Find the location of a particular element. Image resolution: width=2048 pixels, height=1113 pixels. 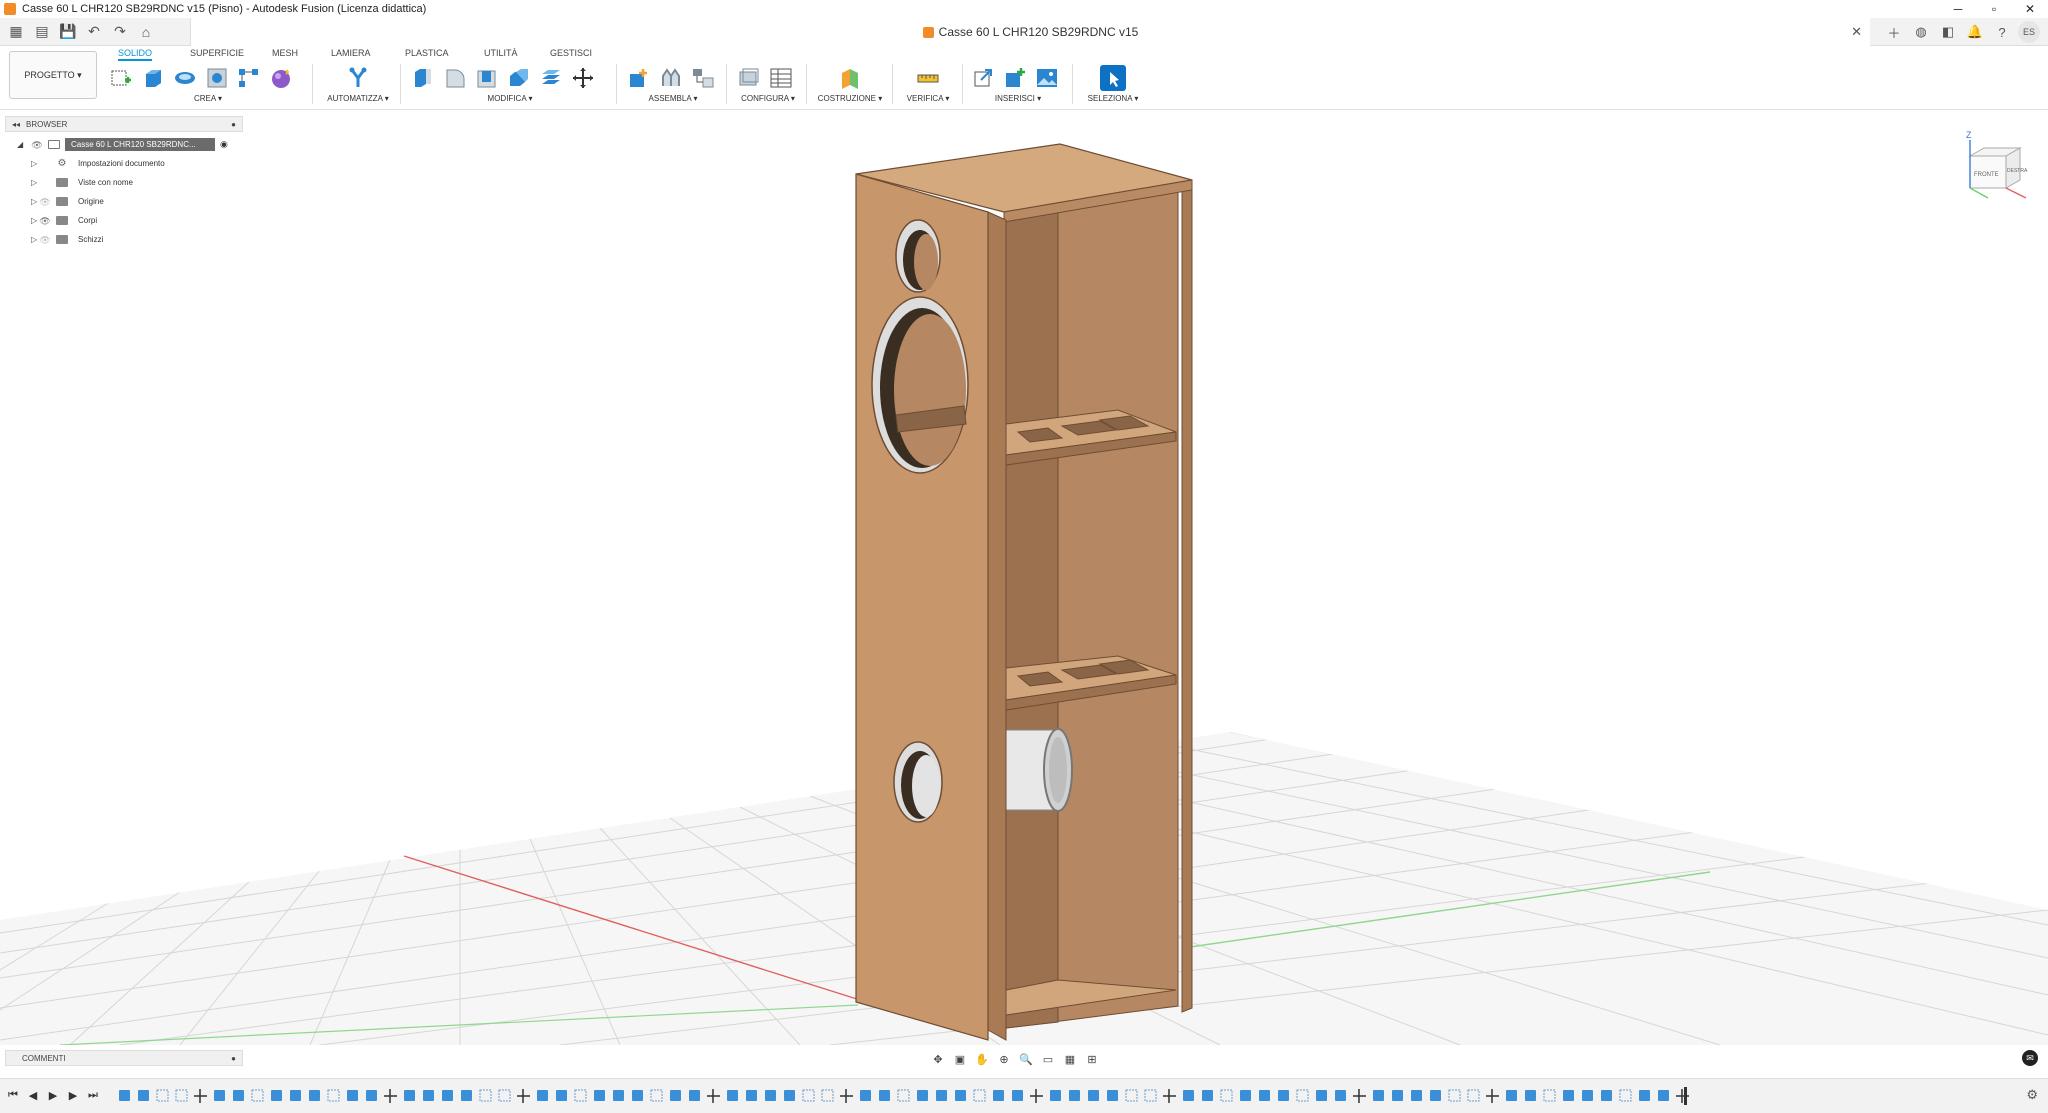

user-avatar: ES is located at coordinates (2029, 32).